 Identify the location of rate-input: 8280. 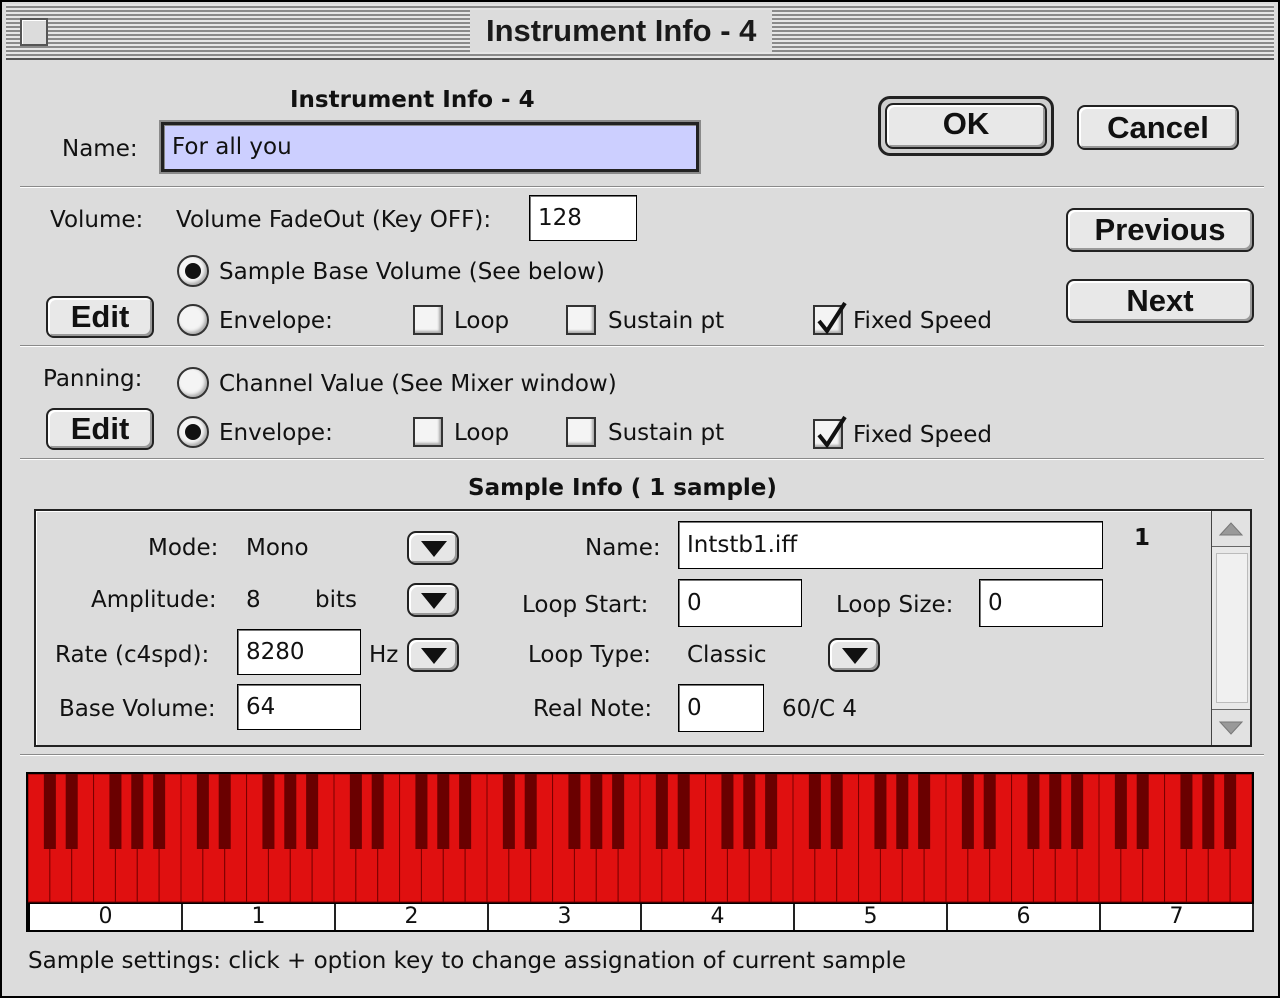
(299, 652).